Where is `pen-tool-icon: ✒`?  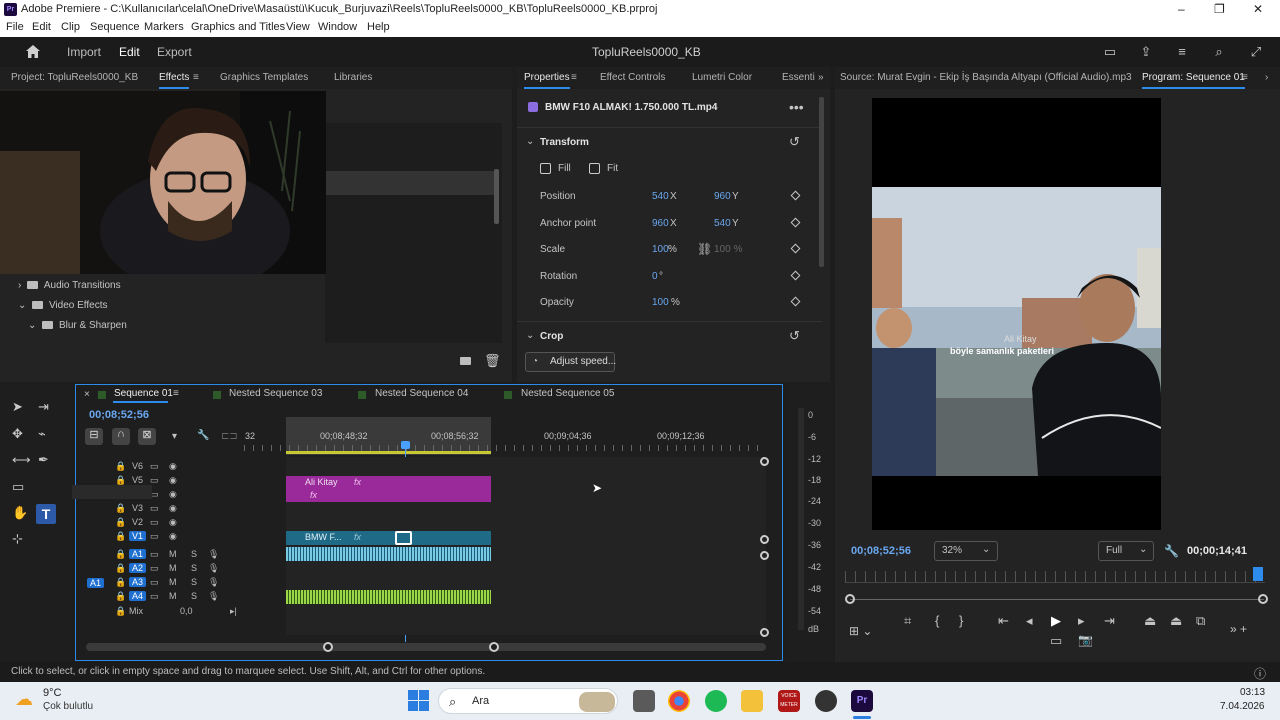
pen-tool-icon: ✒ is located at coordinates (43, 460).